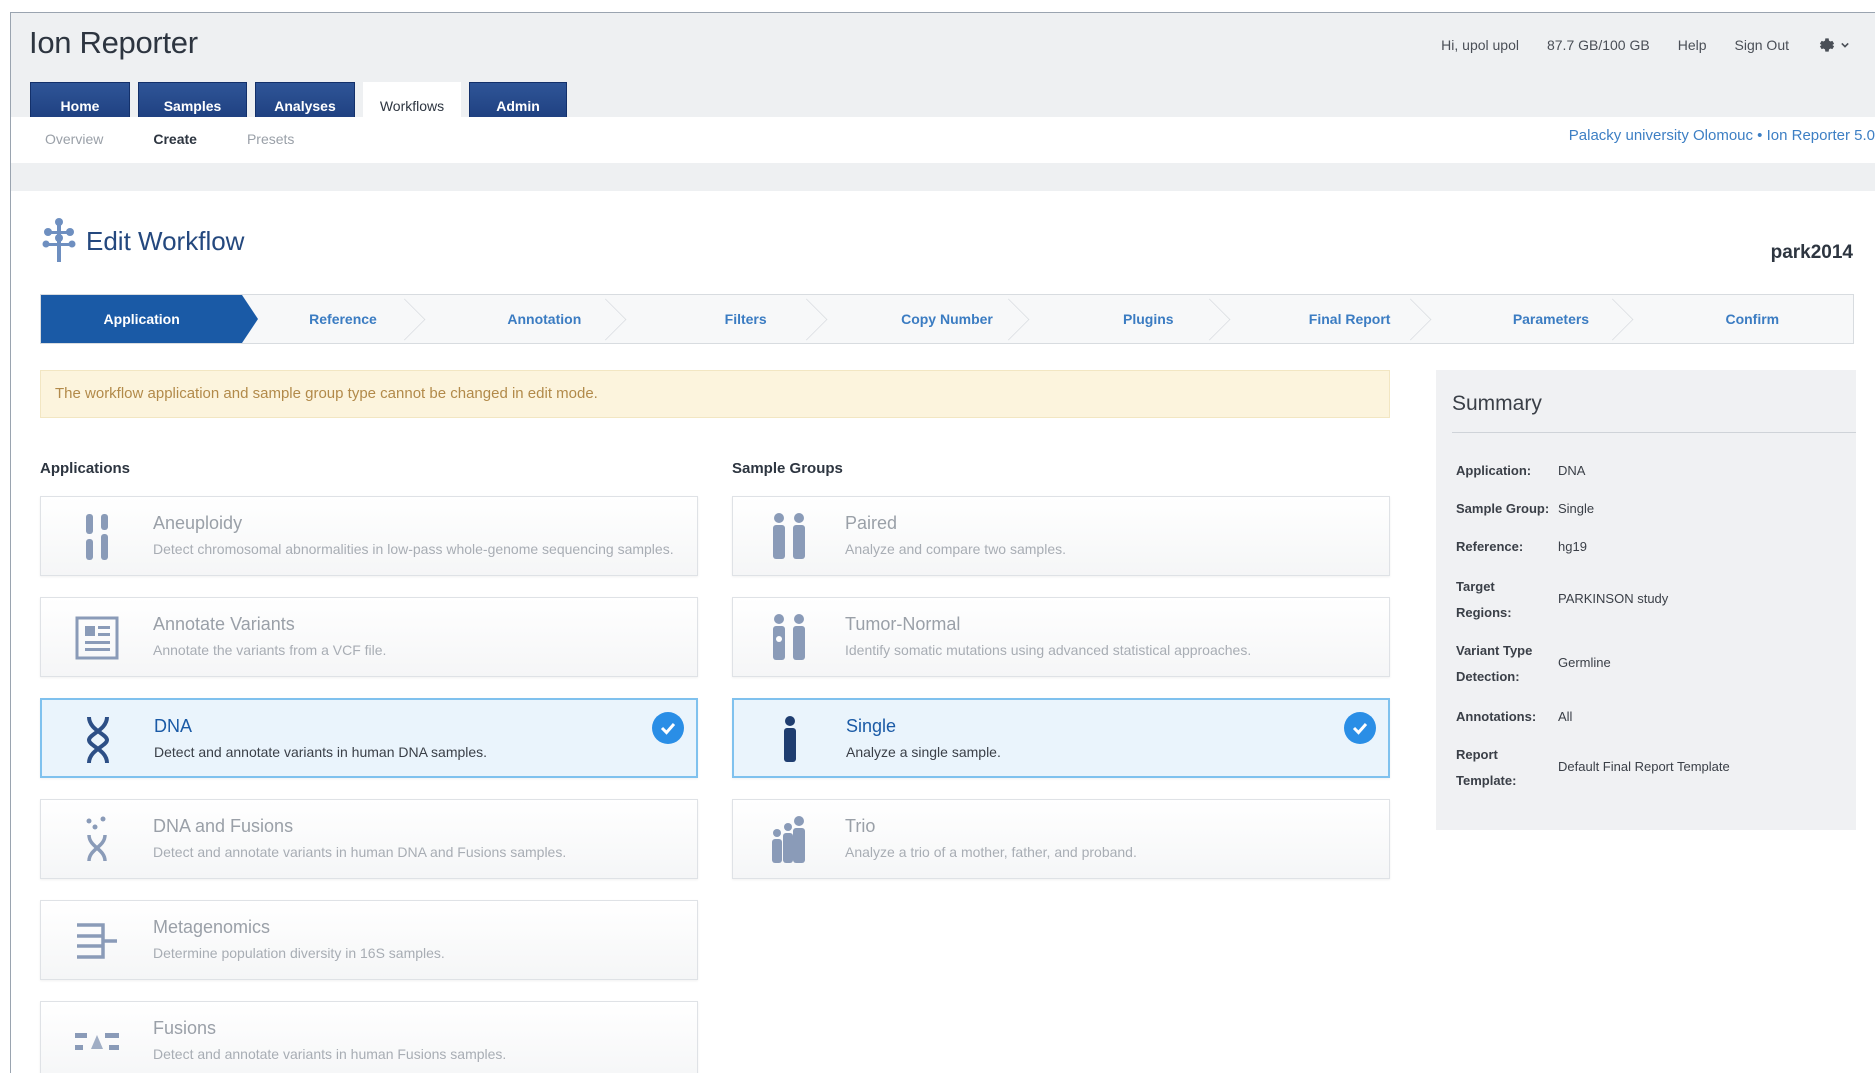 Image resolution: width=1875 pixels, height=1073 pixels. I want to click on card-title: Aneuploidy, so click(198, 523).